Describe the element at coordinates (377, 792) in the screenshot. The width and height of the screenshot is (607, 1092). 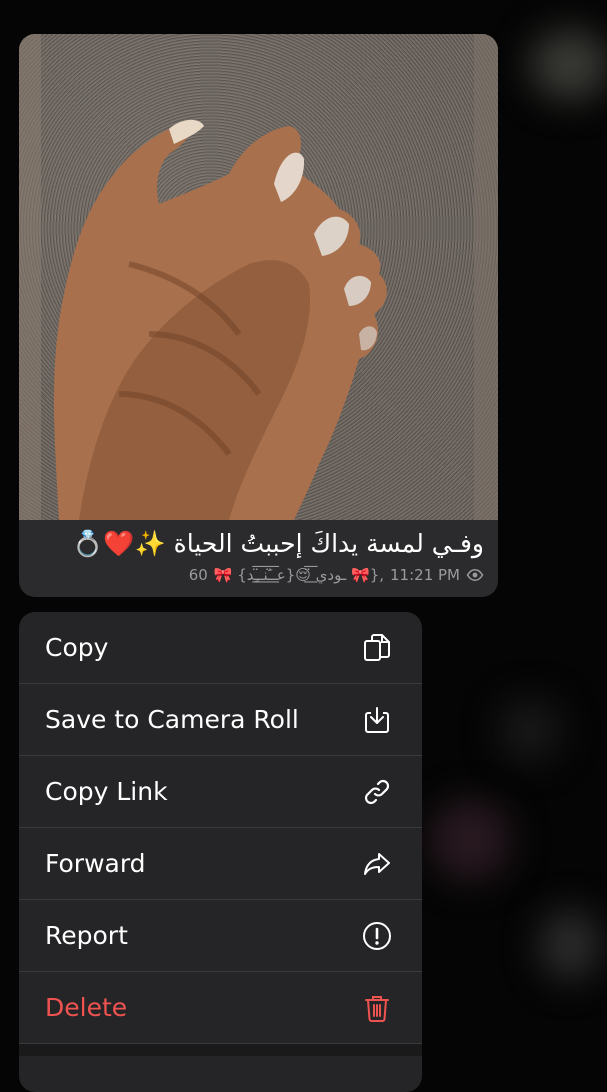
I see `link-icon` at that location.